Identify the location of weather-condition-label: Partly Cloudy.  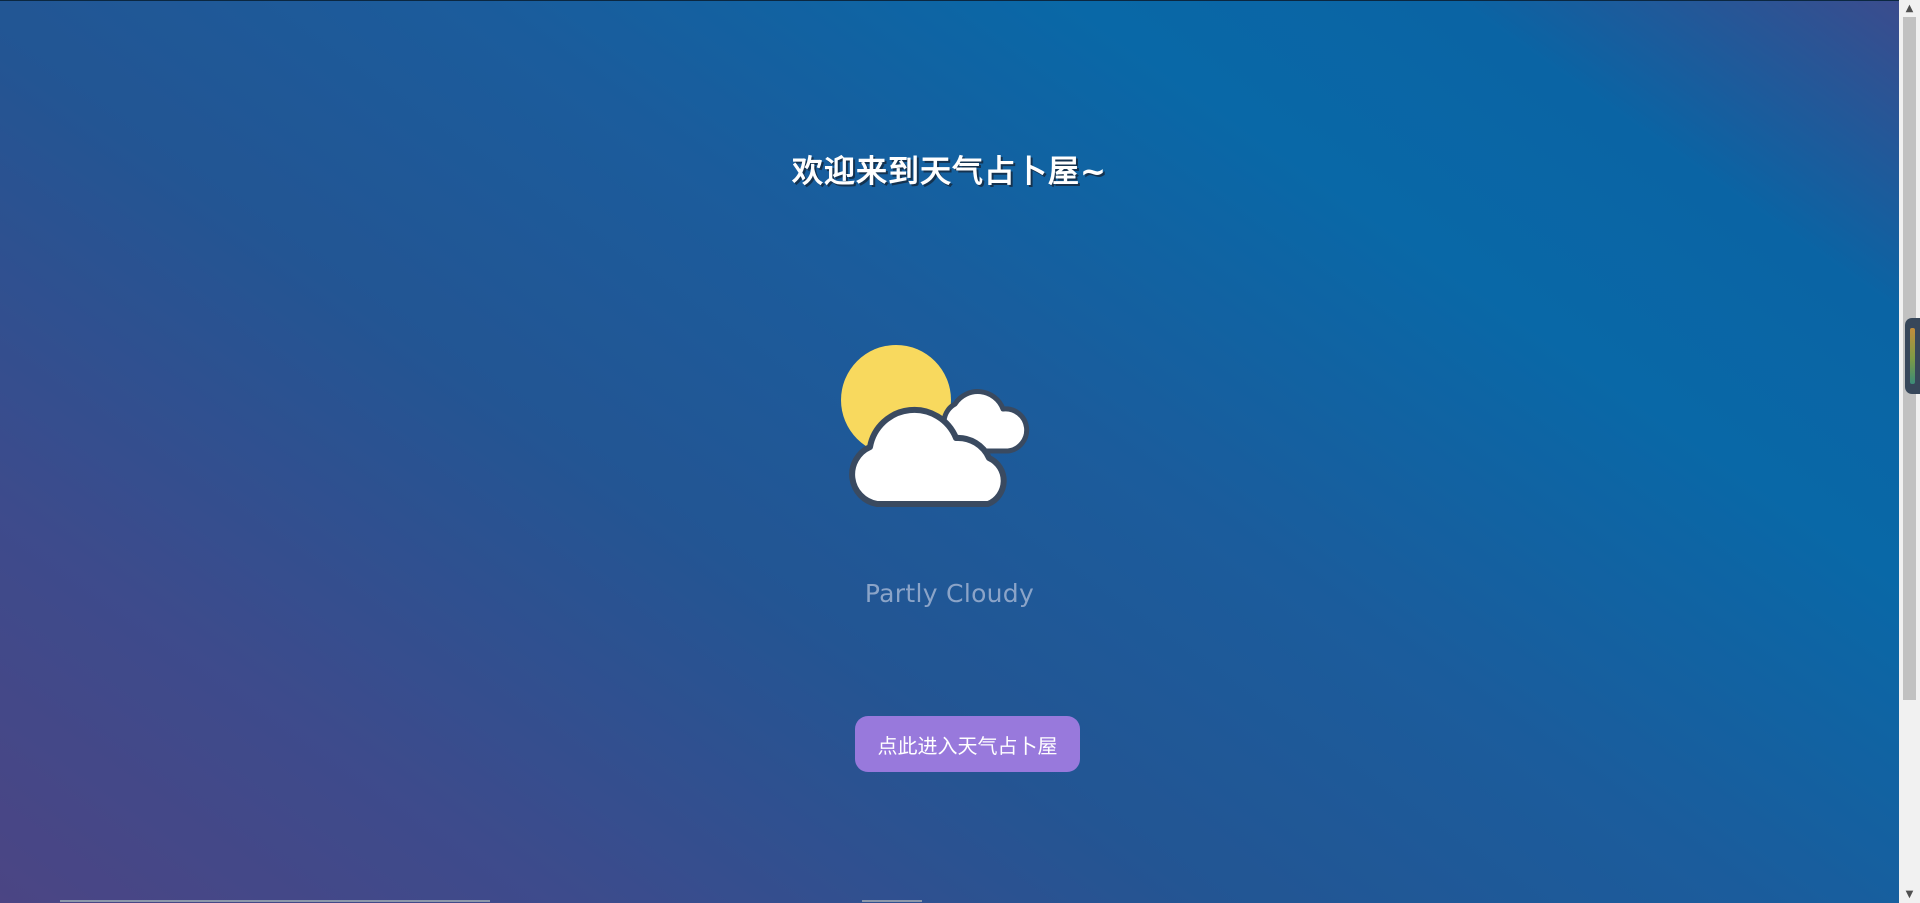
(949, 593).